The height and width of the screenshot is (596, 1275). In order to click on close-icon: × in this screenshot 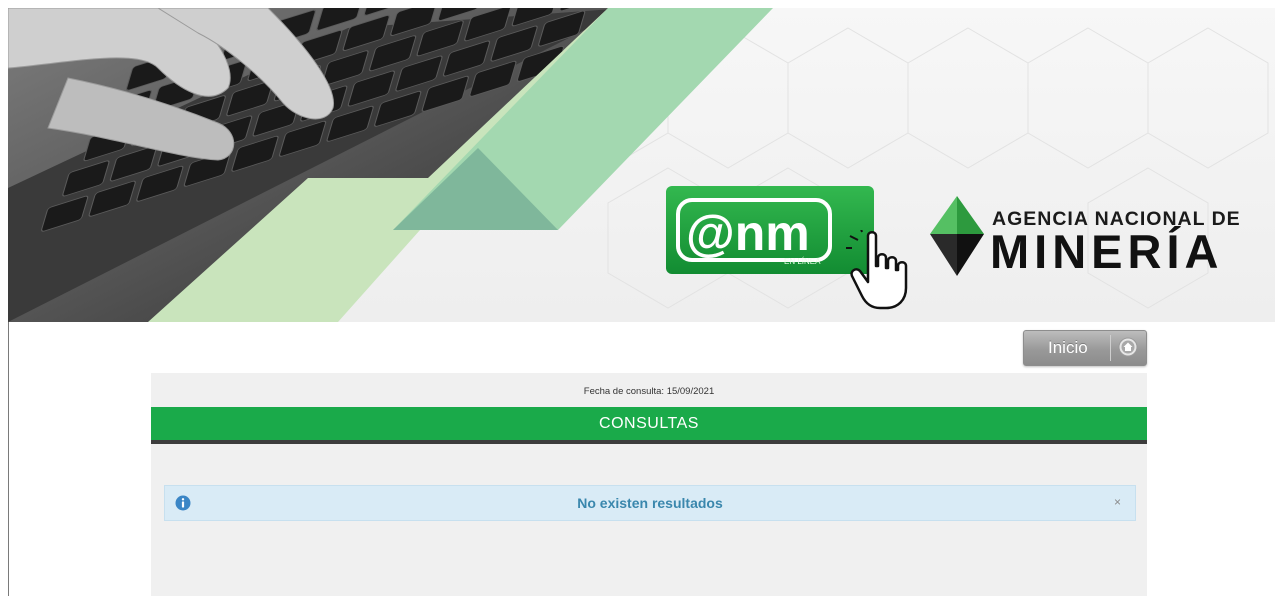, I will do `click(1117, 502)`.